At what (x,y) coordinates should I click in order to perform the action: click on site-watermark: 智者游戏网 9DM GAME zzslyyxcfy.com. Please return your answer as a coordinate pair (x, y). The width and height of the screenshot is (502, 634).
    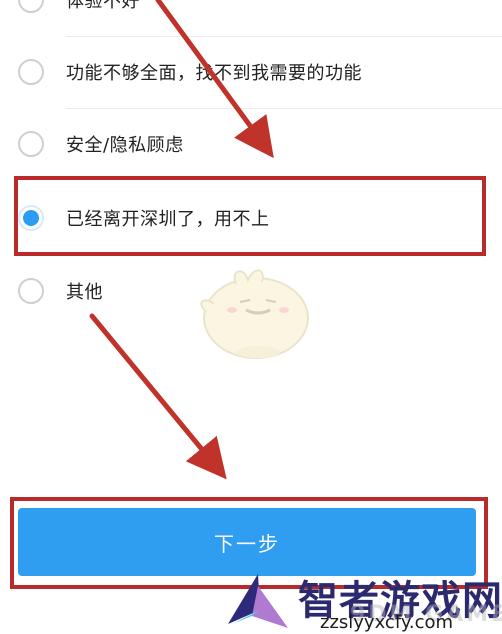
    Looking at the image, I should click on (362, 600).